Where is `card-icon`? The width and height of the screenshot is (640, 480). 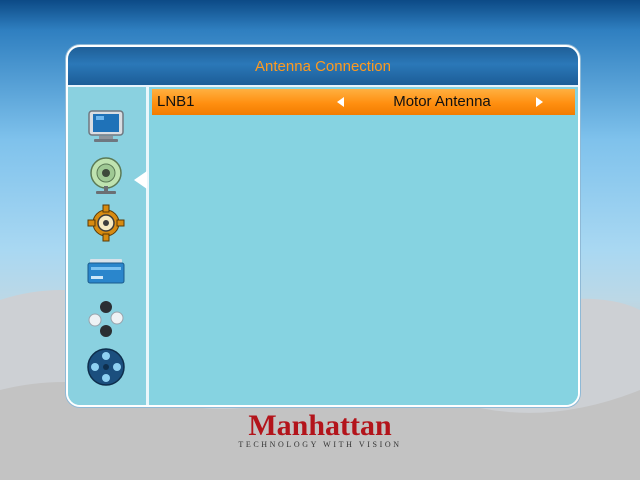
card-icon is located at coordinates (106, 271).